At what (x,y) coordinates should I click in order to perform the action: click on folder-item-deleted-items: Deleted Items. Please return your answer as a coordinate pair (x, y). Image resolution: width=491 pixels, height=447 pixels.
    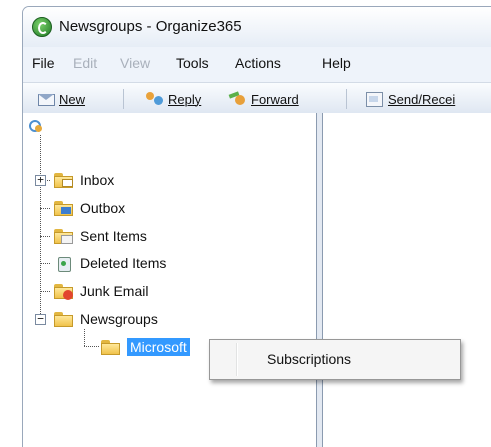
    Looking at the image, I should click on (110, 263).